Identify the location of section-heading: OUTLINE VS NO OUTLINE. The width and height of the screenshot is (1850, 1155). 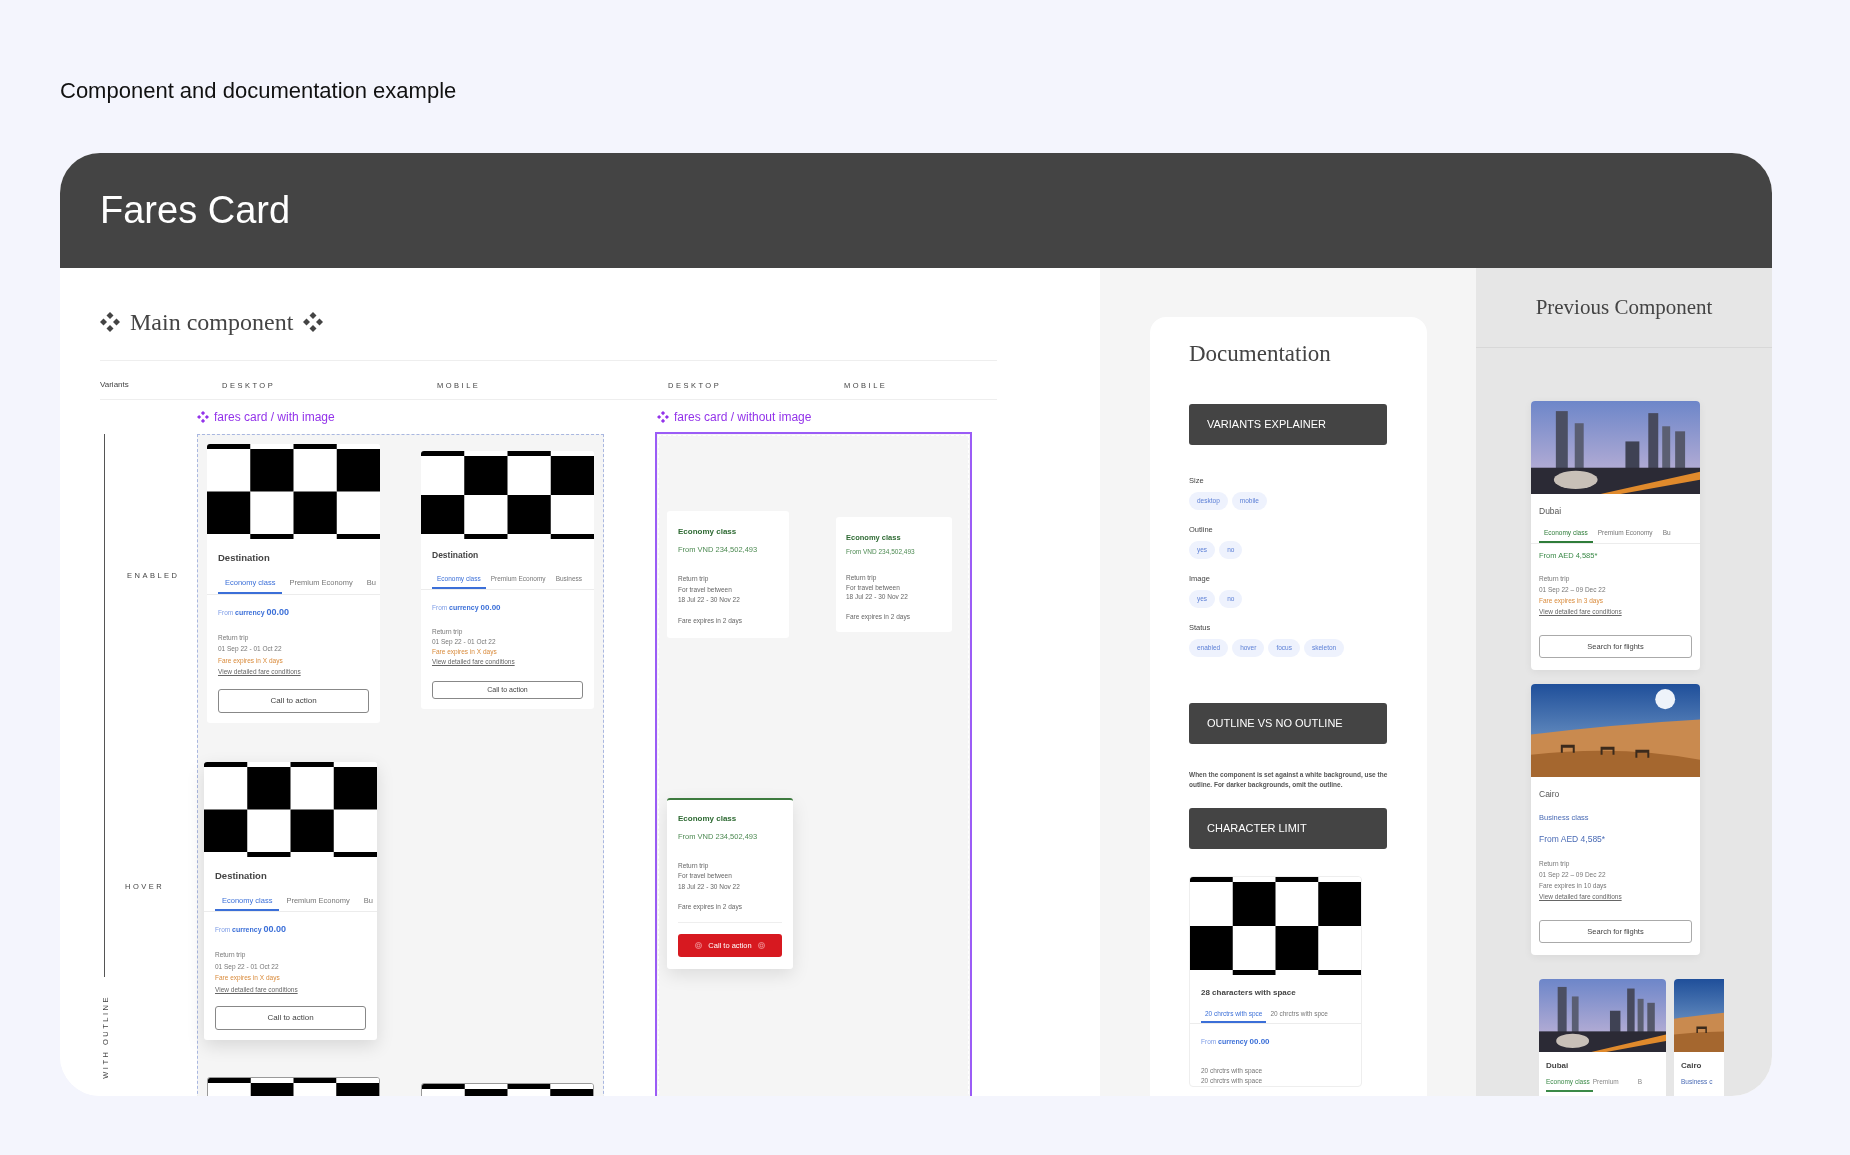
(1288, 723).